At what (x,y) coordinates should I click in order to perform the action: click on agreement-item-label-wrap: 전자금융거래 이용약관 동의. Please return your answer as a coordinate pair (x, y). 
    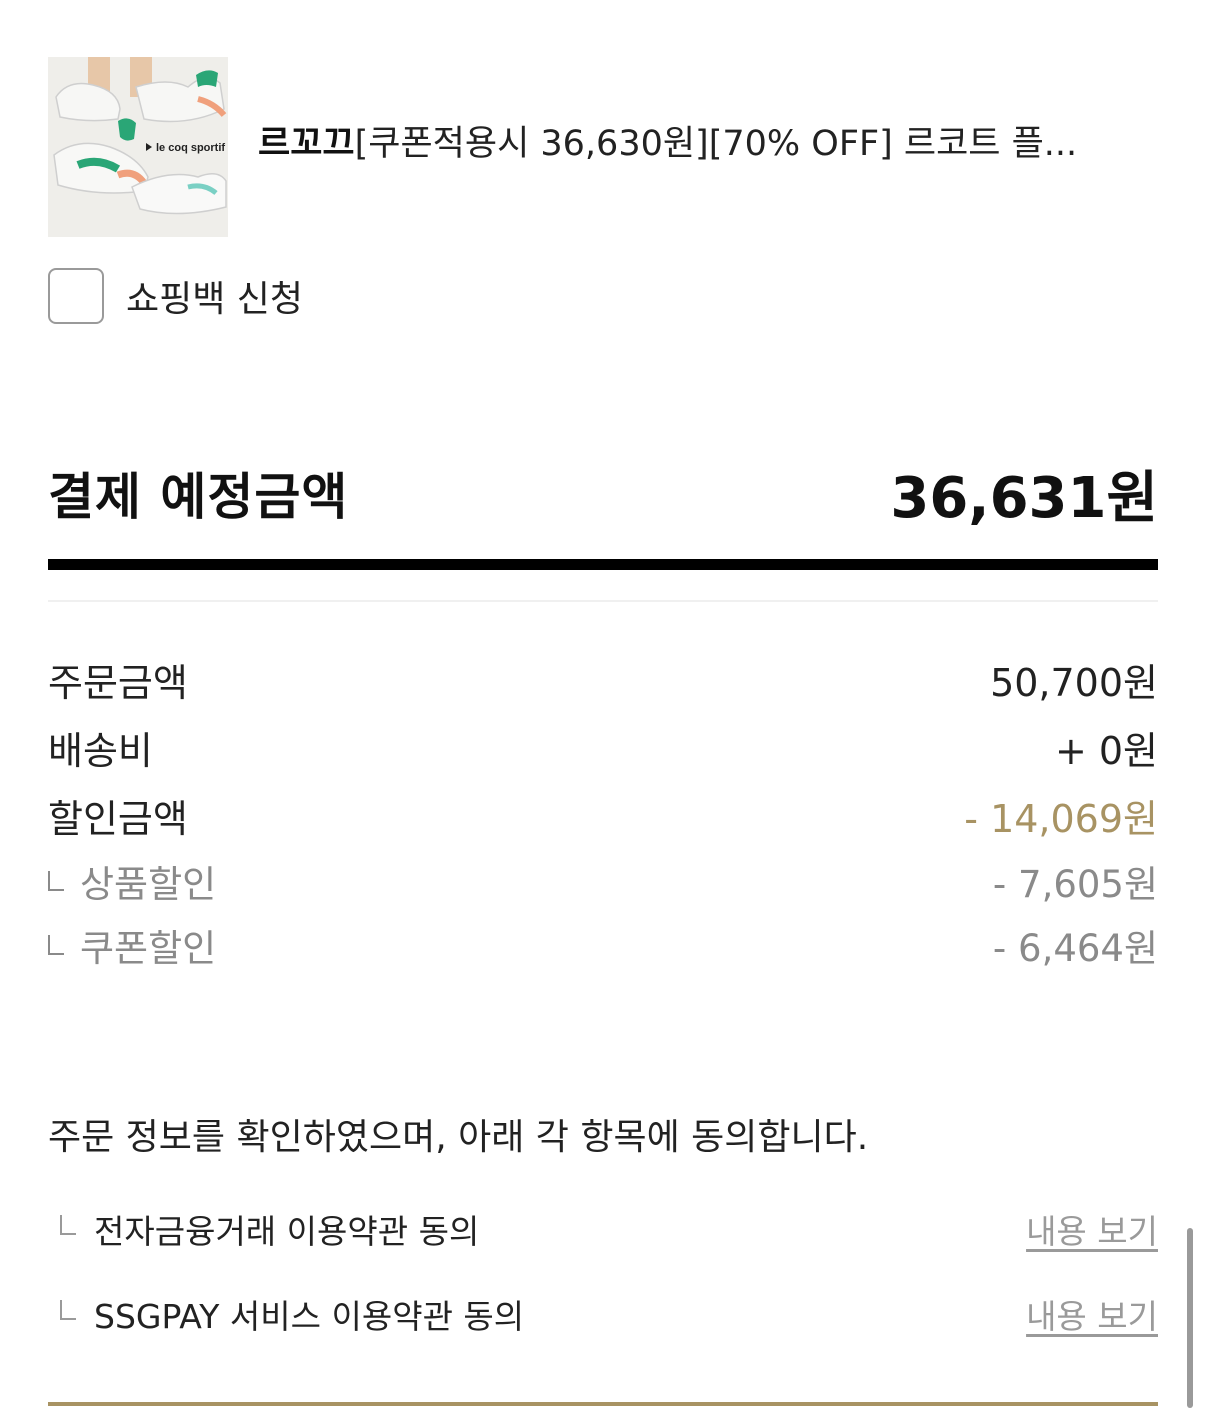
    Looking at the image, I should click on (269, 1229).